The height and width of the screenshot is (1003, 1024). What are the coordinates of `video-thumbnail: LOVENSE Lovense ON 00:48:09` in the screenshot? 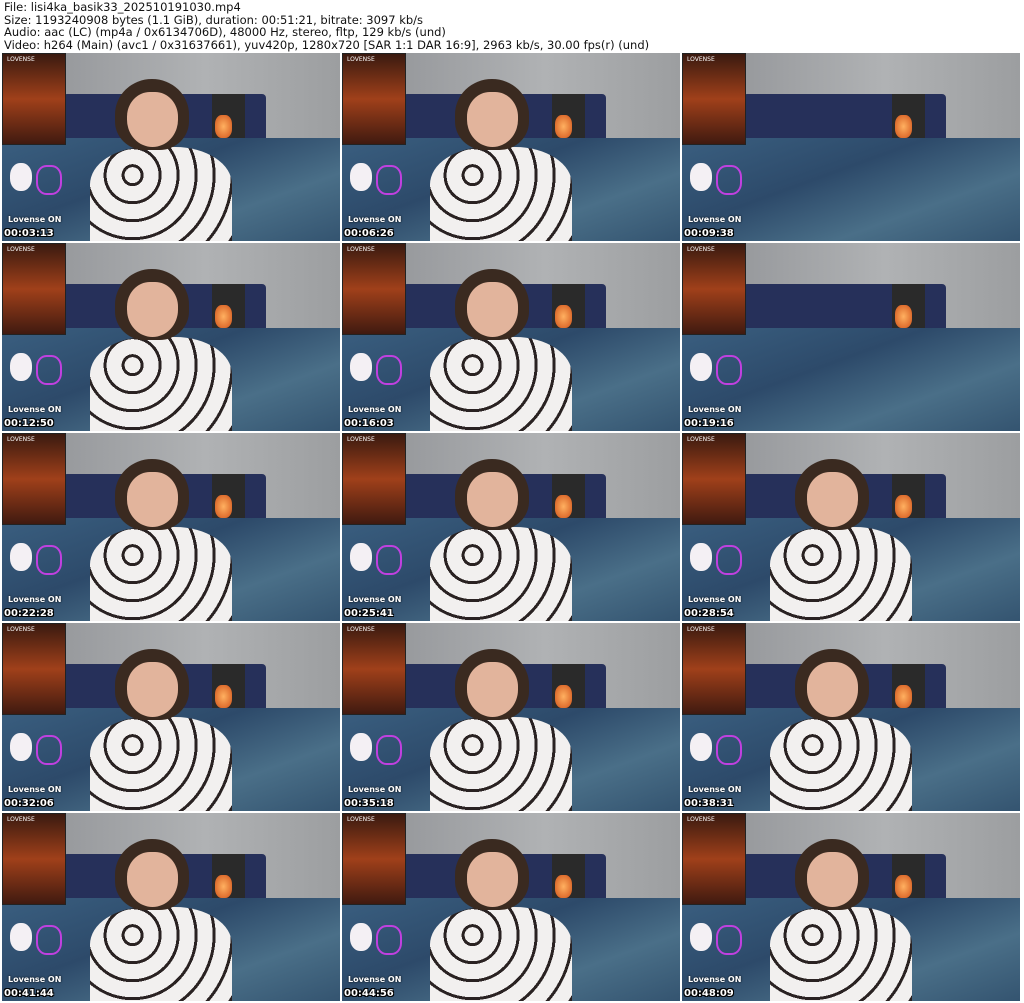 It's located at (851, 907).